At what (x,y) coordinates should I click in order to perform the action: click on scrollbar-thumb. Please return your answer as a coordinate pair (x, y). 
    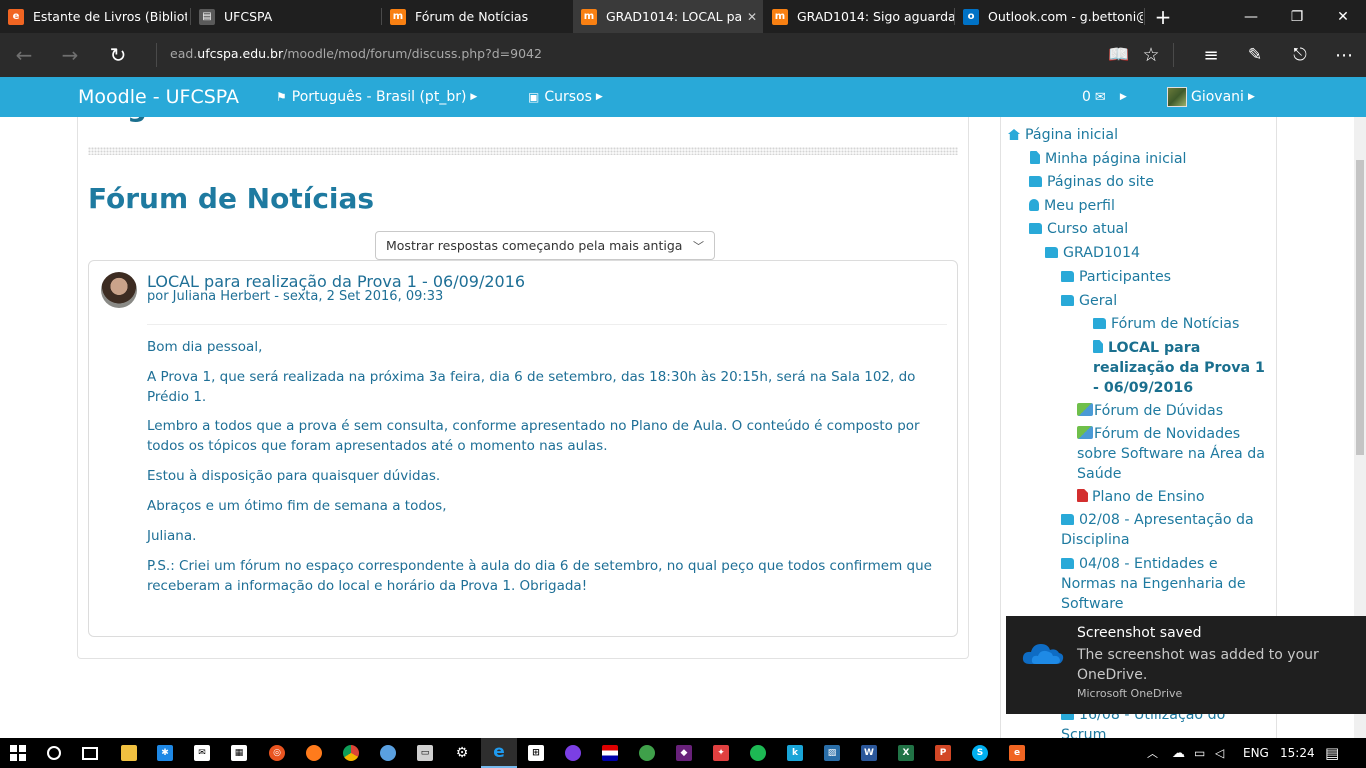
    Looking at the image, I should click on (1360, 307).